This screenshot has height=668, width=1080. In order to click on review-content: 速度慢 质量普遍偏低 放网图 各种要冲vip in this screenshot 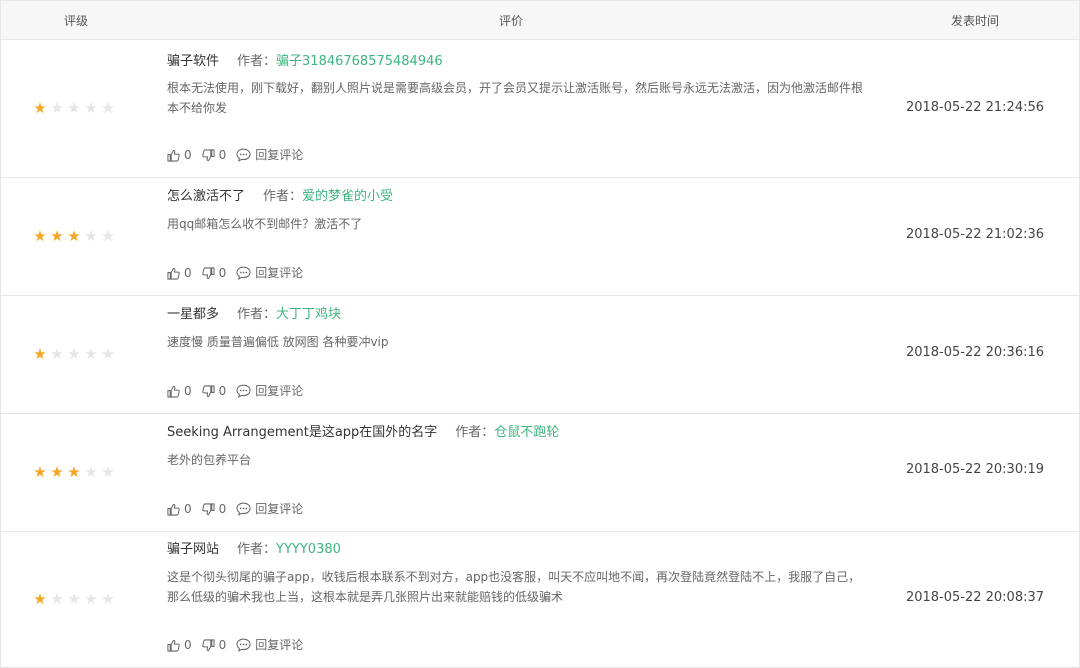, I will do `click(278, 342)`.